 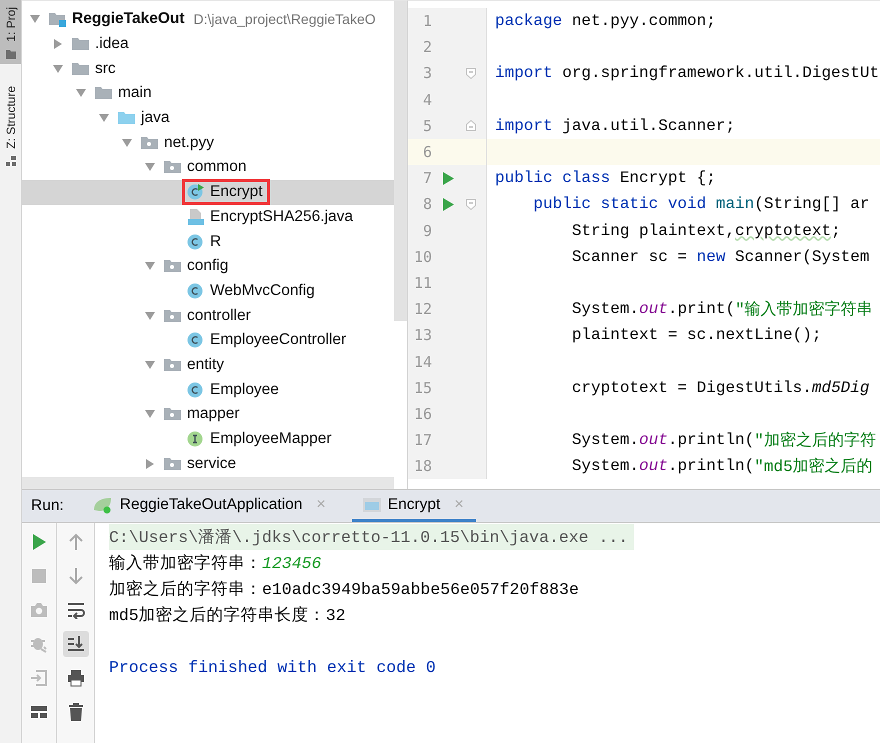 I want to click on console-line: 输入带加密字符串：123456, so click(x=215, y=563).